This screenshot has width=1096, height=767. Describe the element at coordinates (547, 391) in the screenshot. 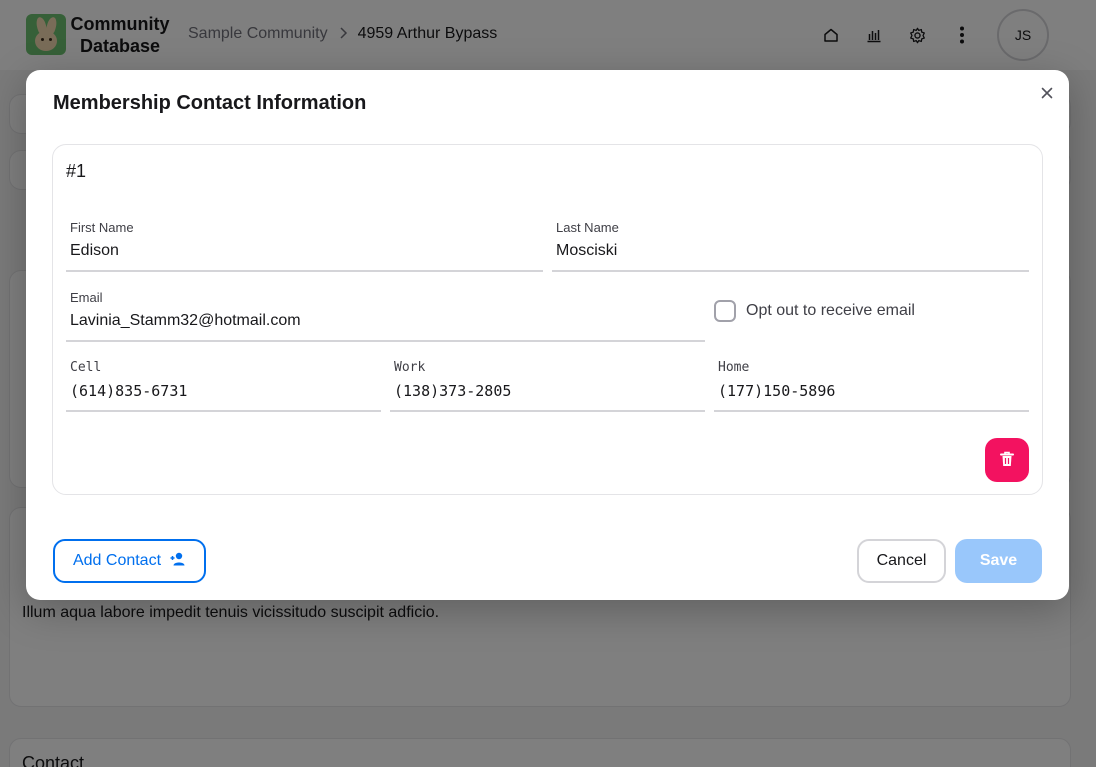

I see `work-input` at that location.